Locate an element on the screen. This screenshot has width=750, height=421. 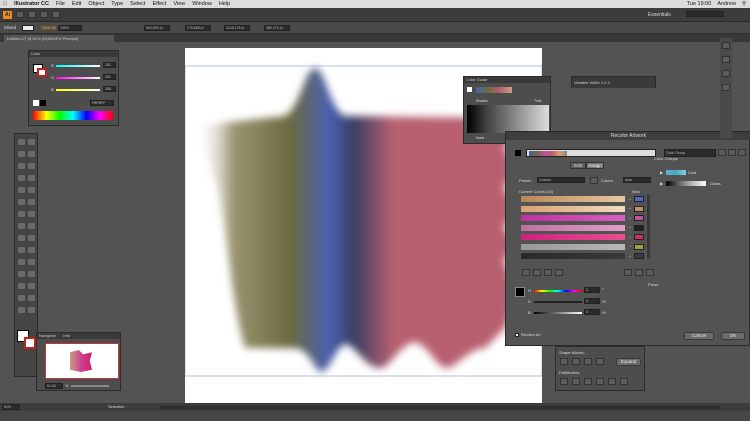
workspace-switcher: Essentials is located at coordinates (659, 15).